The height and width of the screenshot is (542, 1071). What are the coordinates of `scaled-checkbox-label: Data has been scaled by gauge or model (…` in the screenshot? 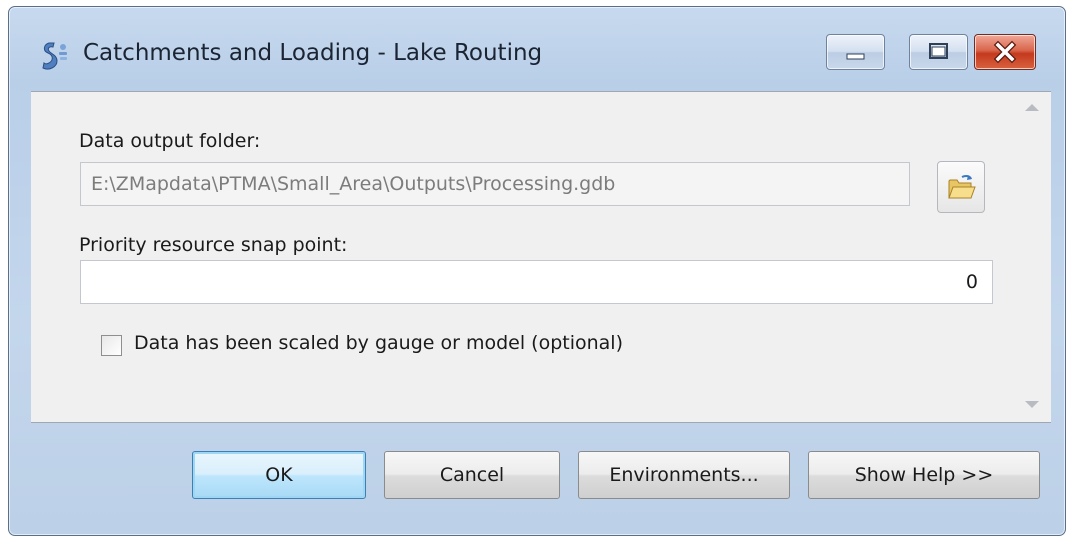 It's located at (378, 343).